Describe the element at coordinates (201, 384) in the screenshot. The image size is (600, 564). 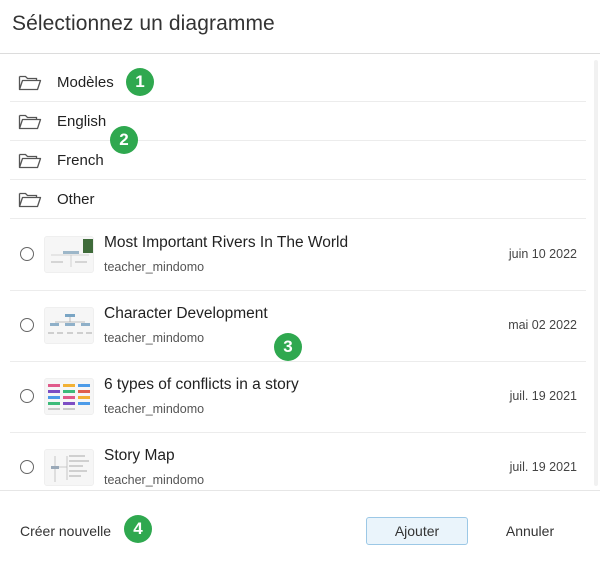
I see `diagram-title: 6 types of conflicts in a story` at that location.